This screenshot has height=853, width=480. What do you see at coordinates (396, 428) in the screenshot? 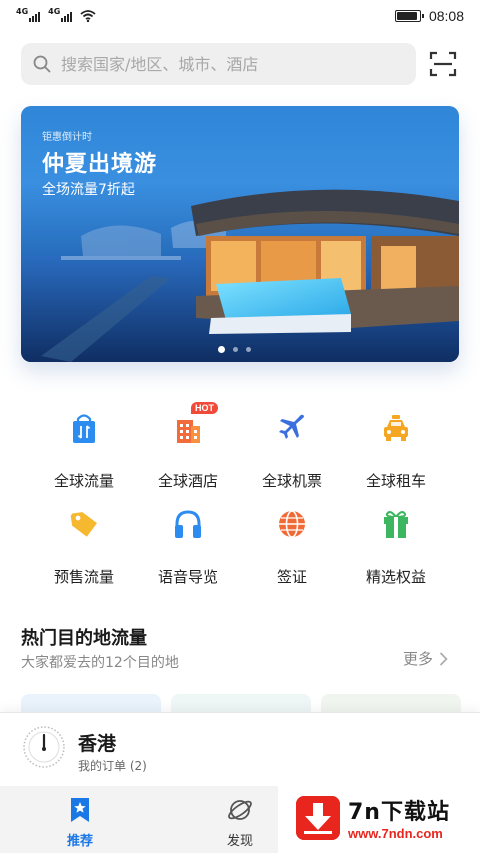
I see `taxi-icon` at bounding box center [396, 428].